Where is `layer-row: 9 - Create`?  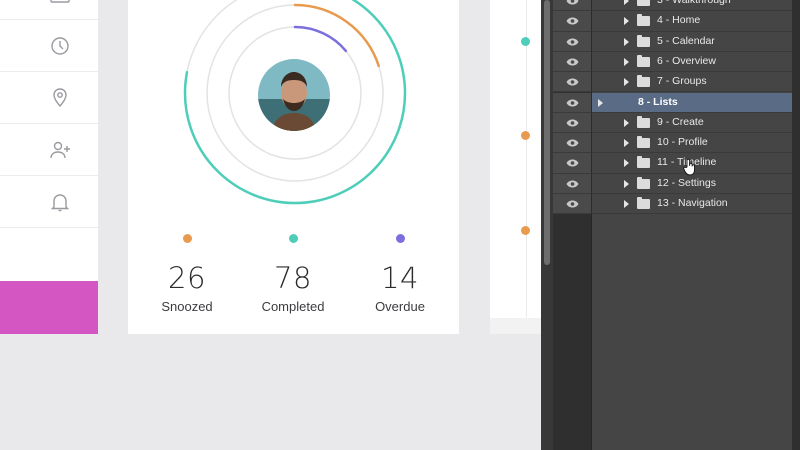
layer-row: 9 - Create is located at coordinates (672, 123).